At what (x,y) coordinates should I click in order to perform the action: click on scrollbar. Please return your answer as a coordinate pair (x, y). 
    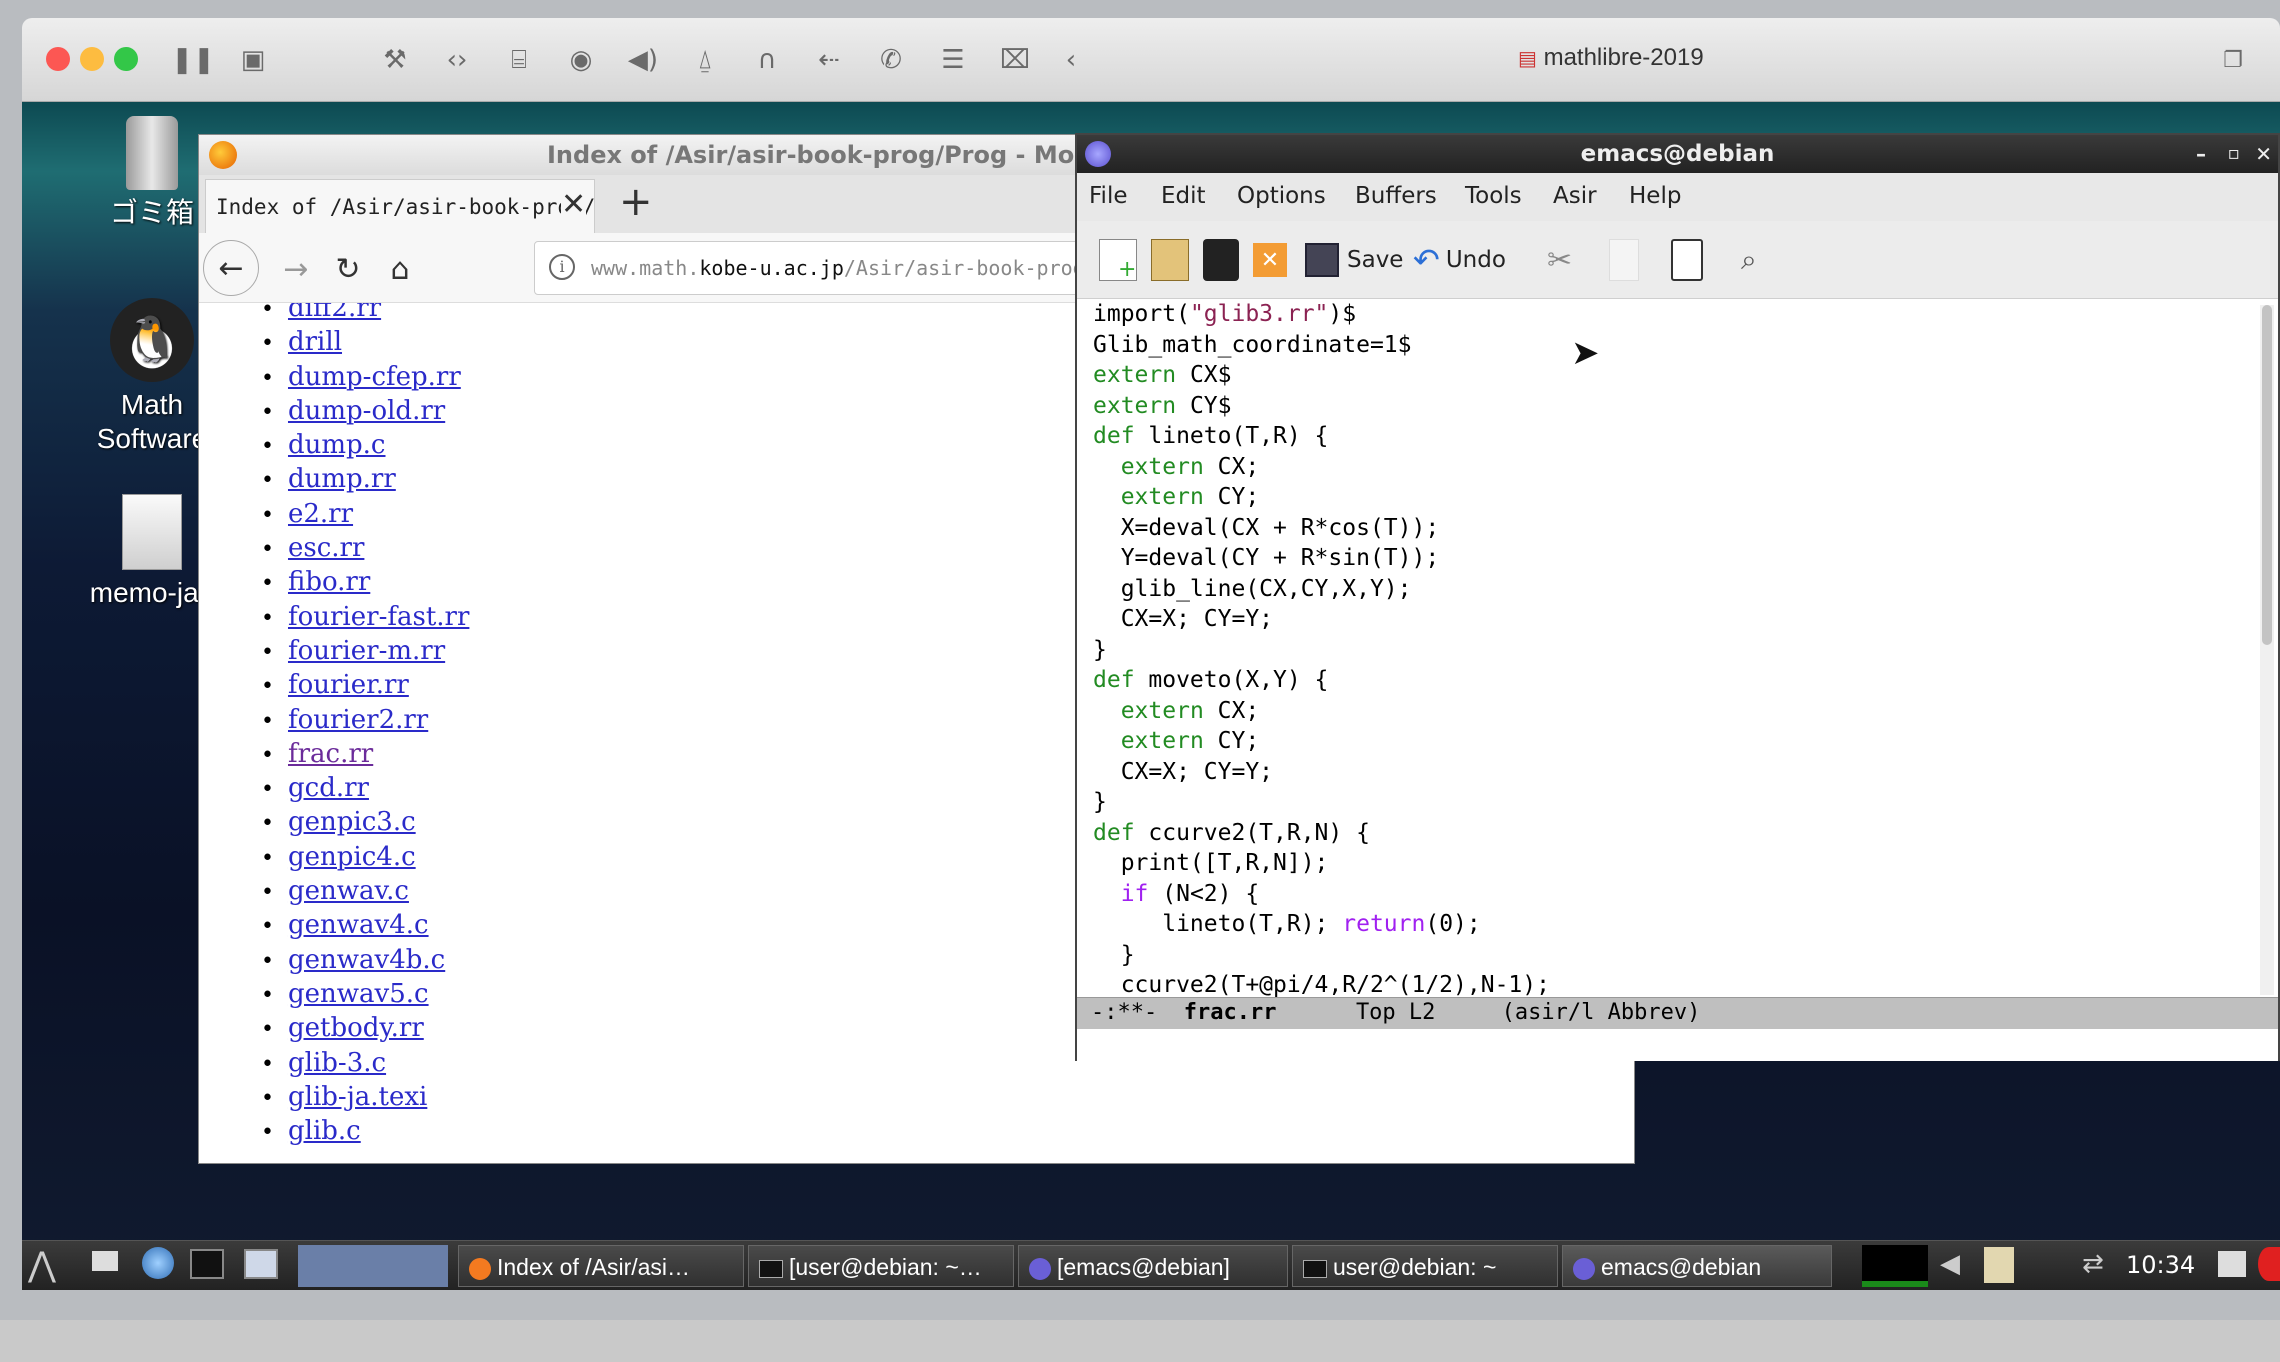
    Looking at the image, I should click on (2267, 650).